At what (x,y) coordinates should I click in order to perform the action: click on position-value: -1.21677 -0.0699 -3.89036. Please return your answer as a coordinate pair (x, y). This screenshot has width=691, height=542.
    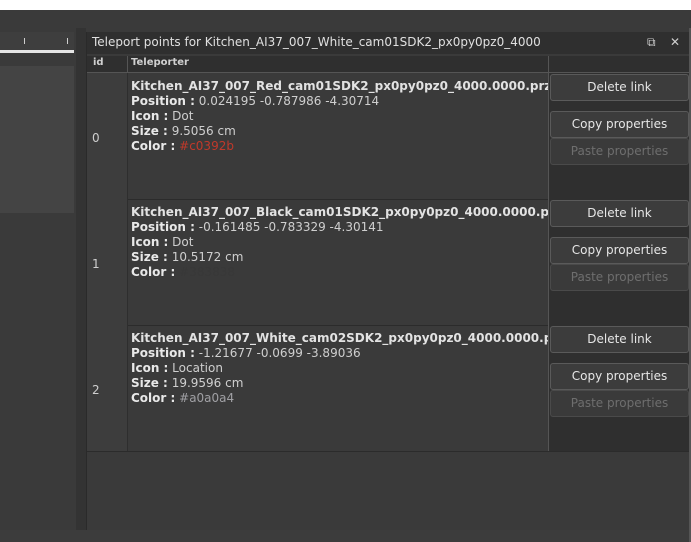
    Looking at the image, I should click on (279, 353).